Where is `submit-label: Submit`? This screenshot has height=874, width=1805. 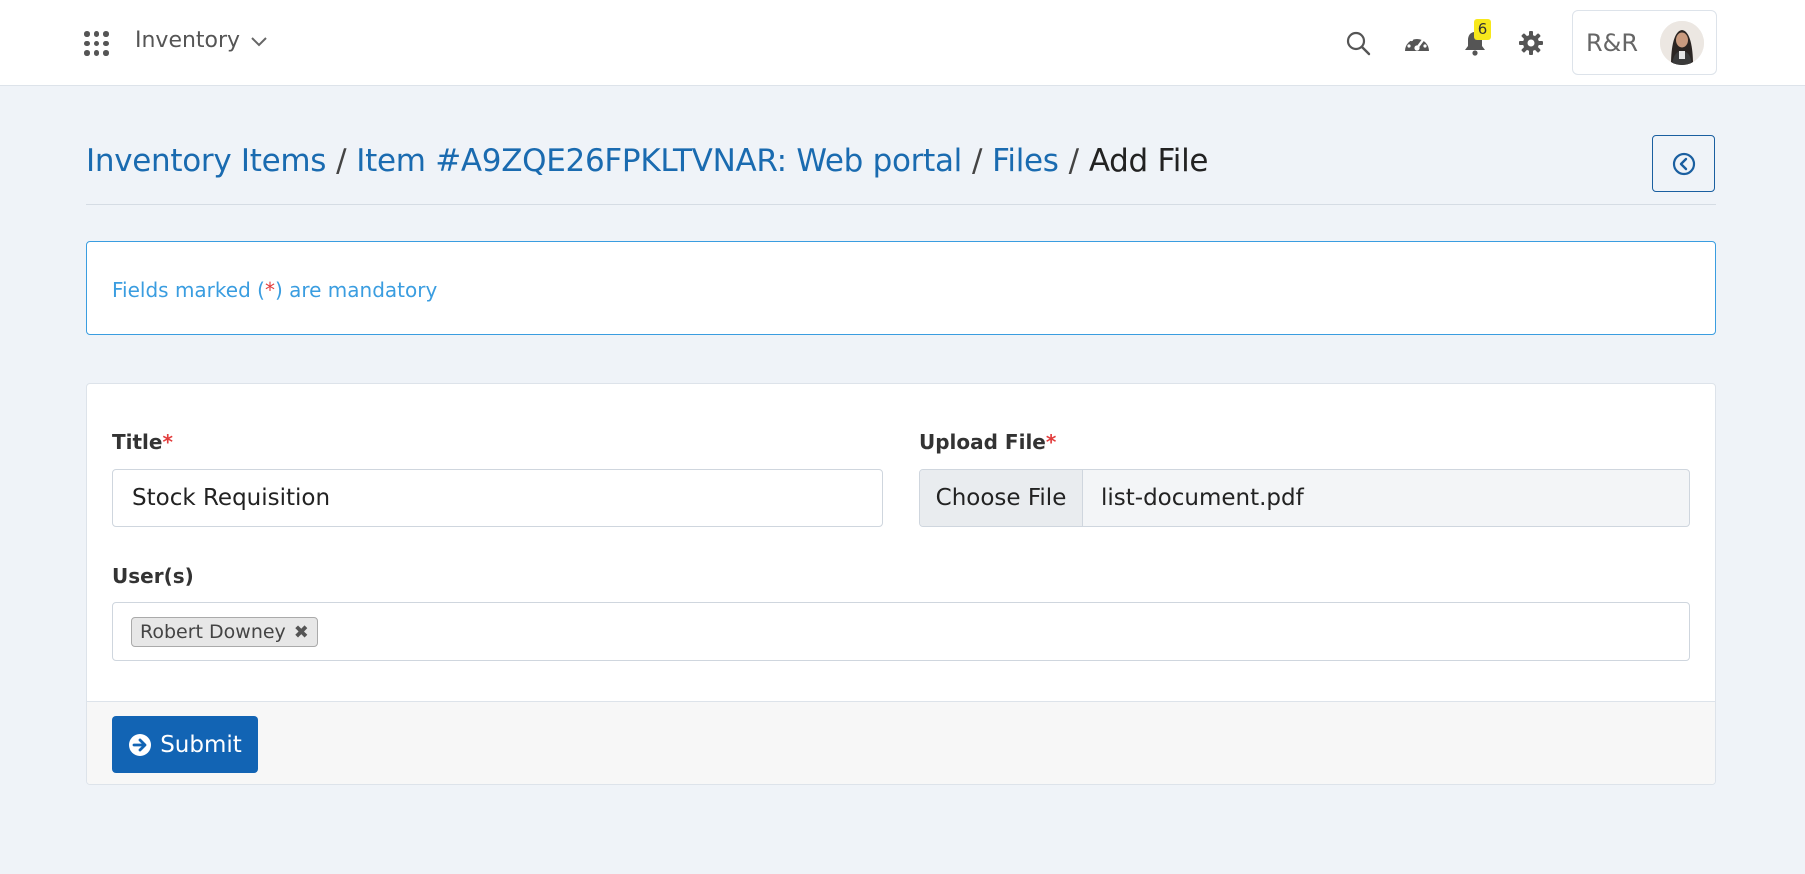
submit-label: Submit is located at coordinates (201, 744).